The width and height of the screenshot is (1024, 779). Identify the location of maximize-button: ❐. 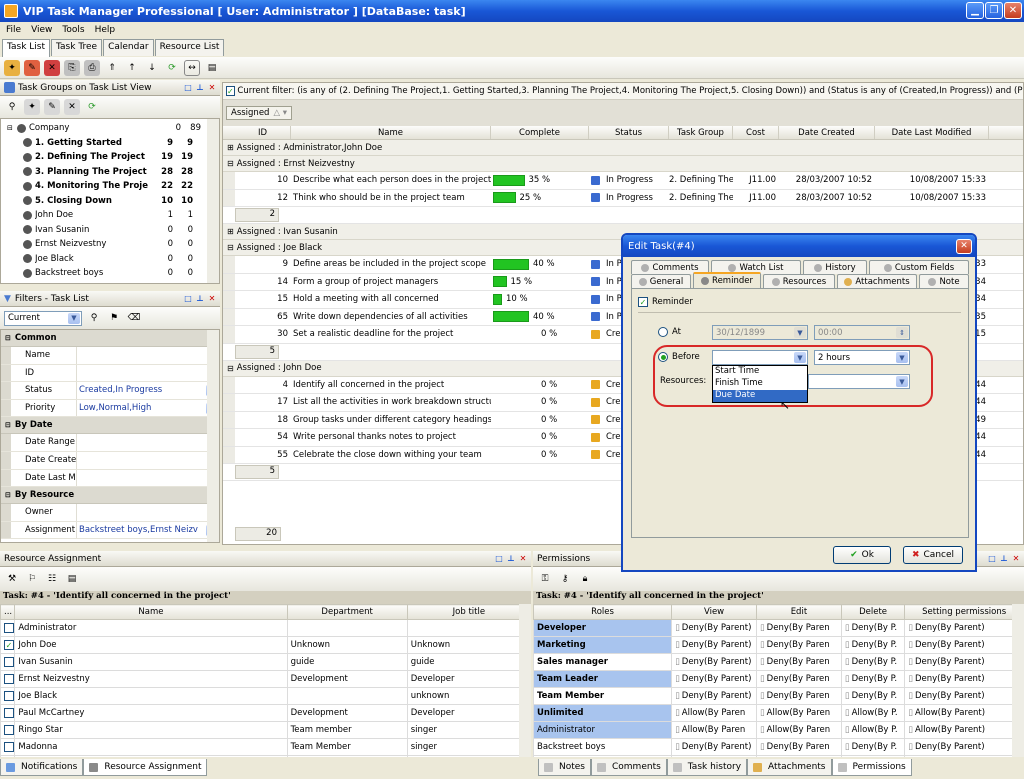
(994, 10).